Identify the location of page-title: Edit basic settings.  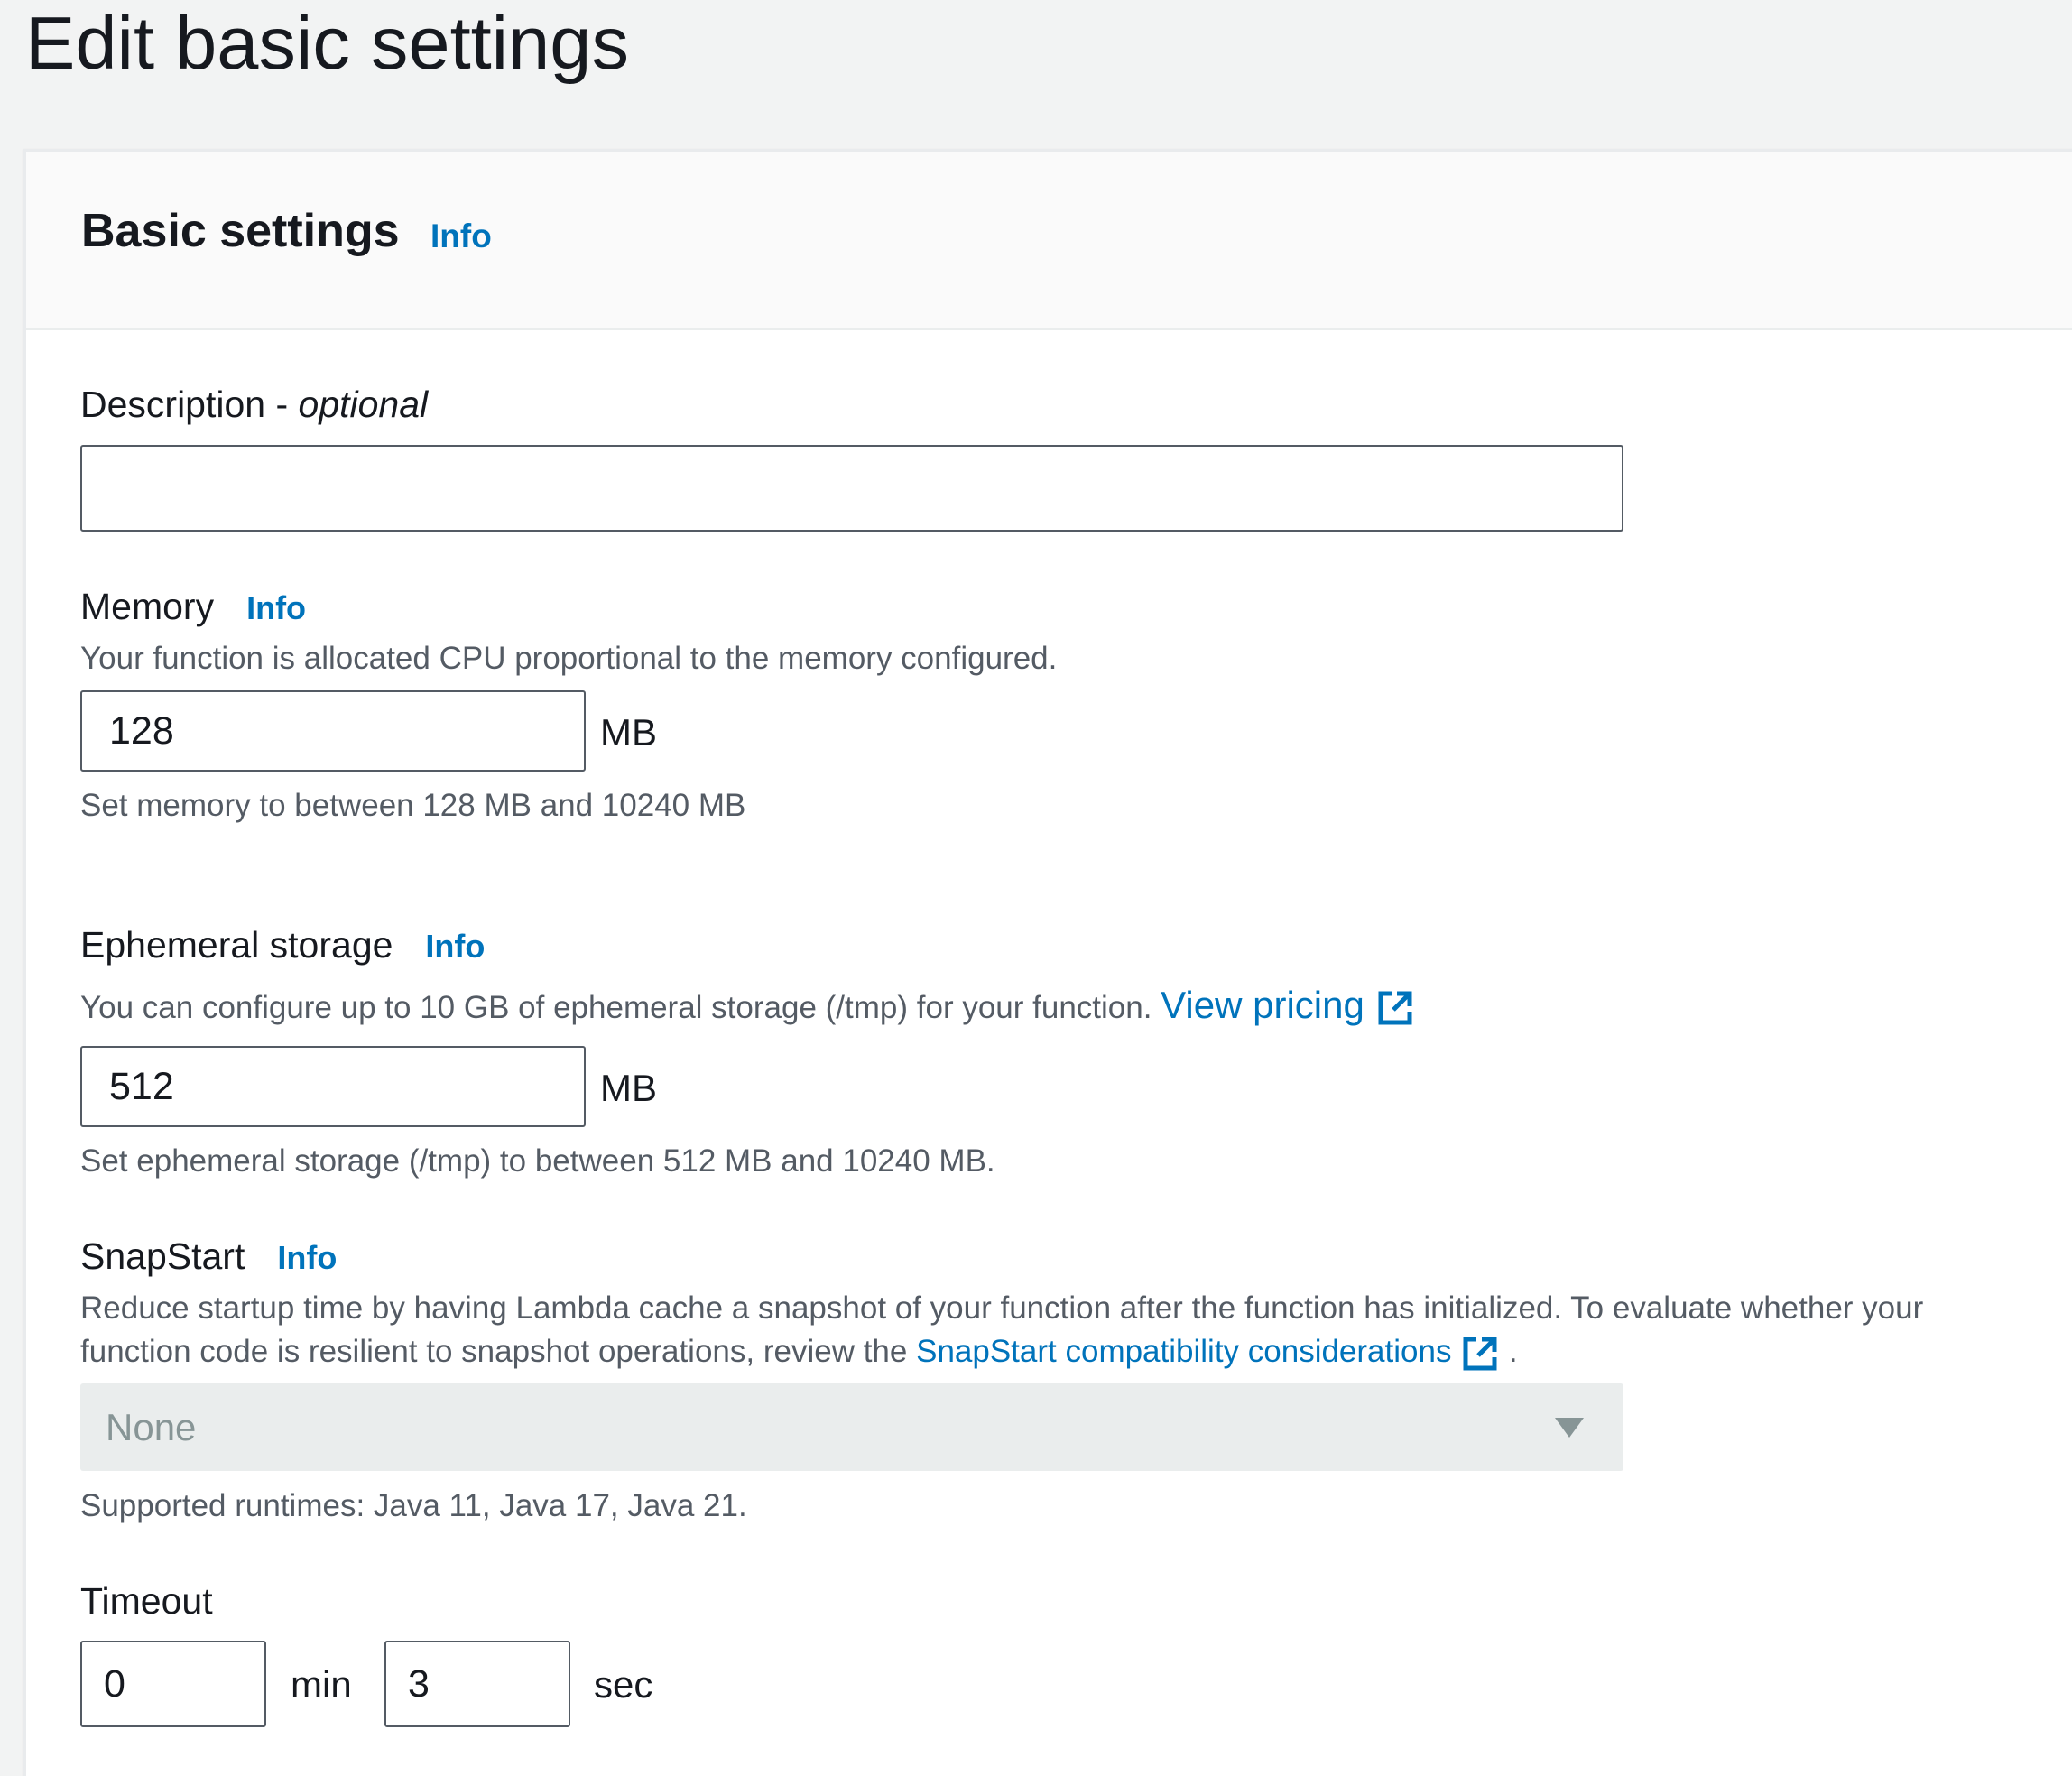
(327, 43).